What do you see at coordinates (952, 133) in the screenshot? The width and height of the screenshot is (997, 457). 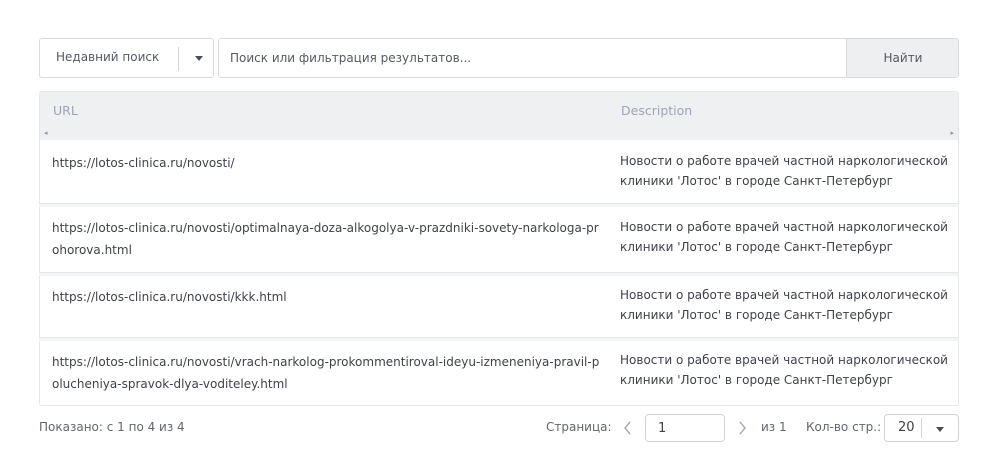 I see `scroll-right-icon: ▸` at bounding box center [952, 133].